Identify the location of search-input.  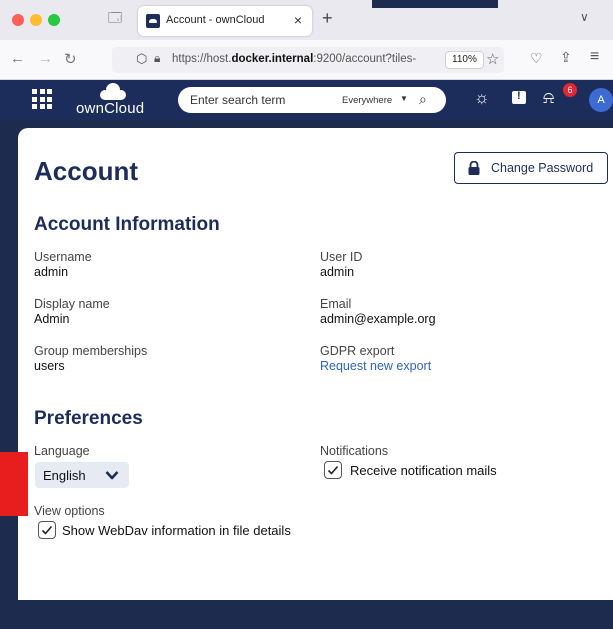
(260, 100).